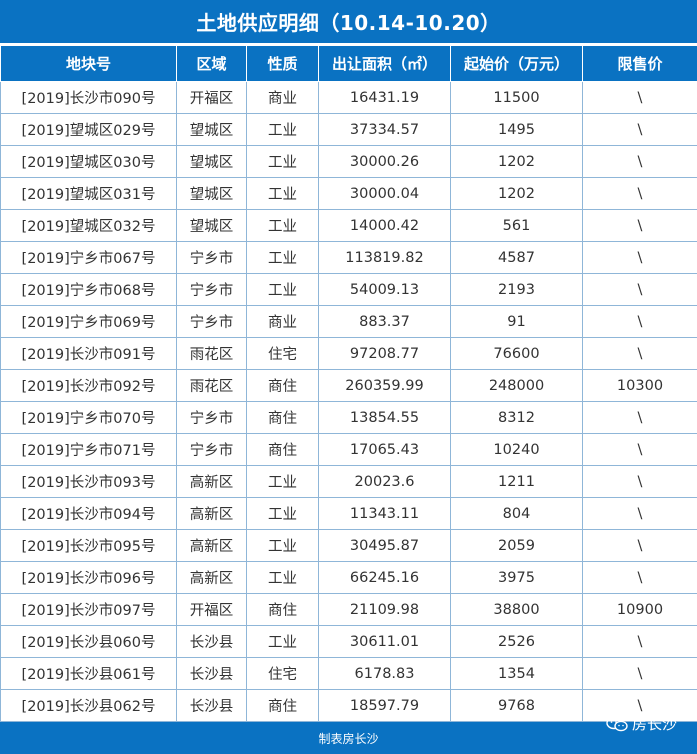  What do you see at coordinates (639, 385) in the screenshot?
I see `cell-price-cap: 10300` at bounding box center [639, 385].